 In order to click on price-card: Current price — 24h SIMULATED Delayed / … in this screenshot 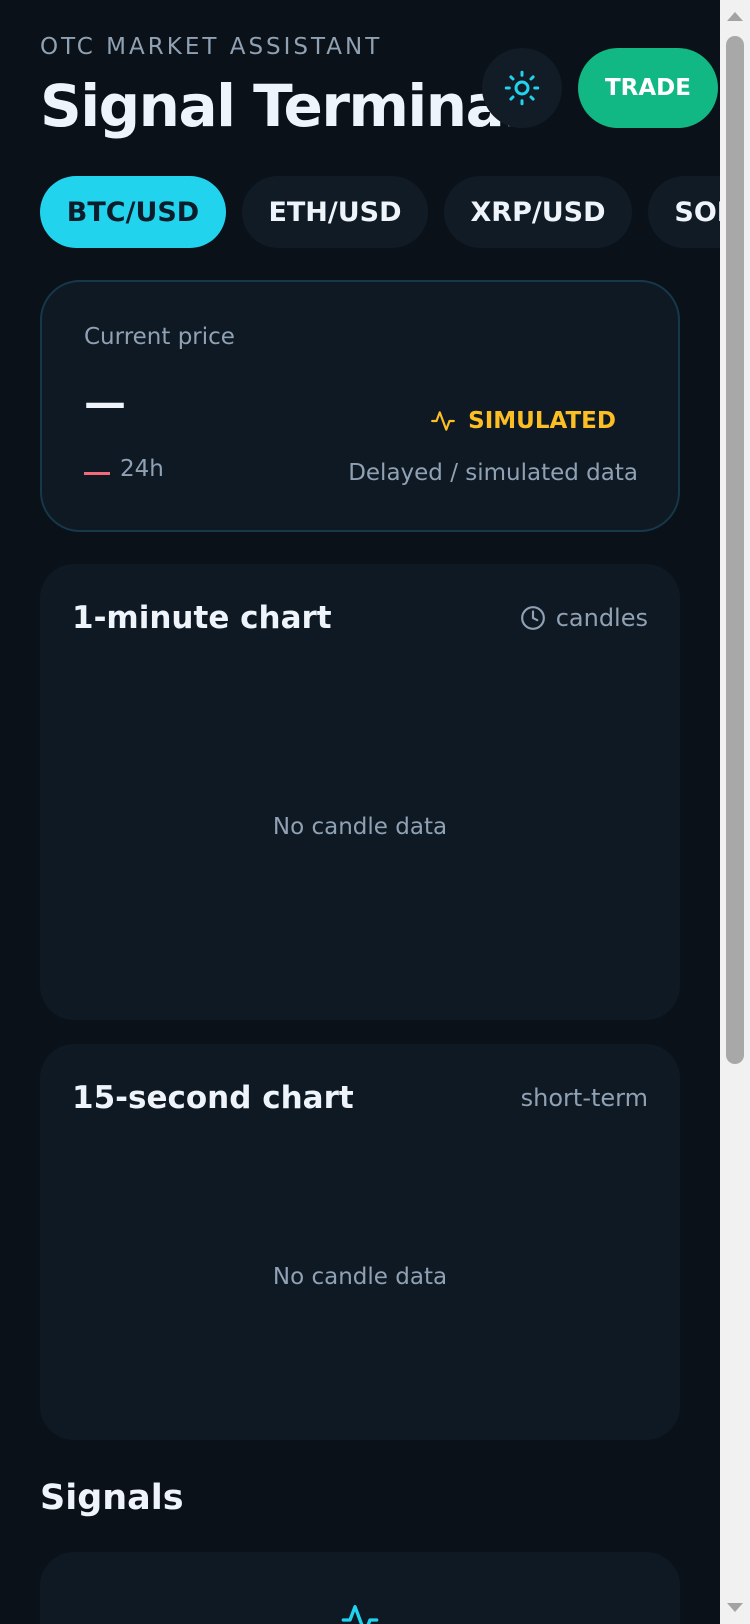, I will do `click(360, 406)`.